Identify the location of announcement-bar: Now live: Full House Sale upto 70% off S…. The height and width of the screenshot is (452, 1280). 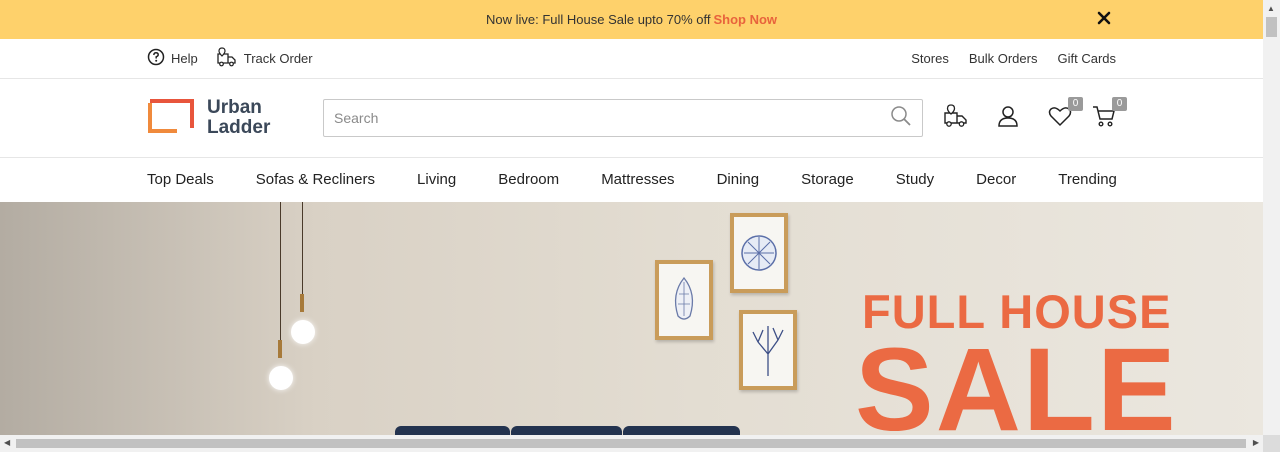
(631, 19).